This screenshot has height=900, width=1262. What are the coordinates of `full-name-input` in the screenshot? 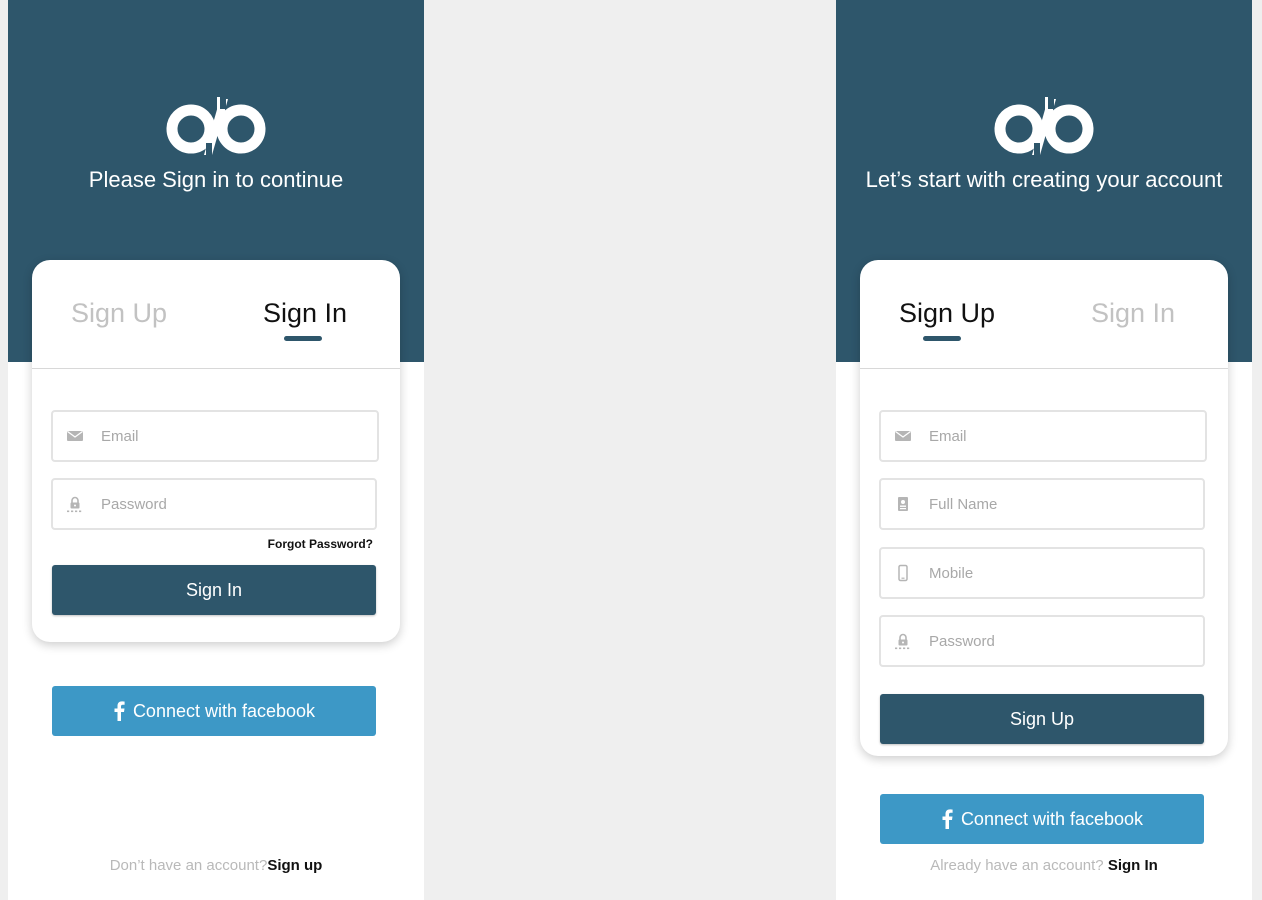 It's located at (1064, 504).